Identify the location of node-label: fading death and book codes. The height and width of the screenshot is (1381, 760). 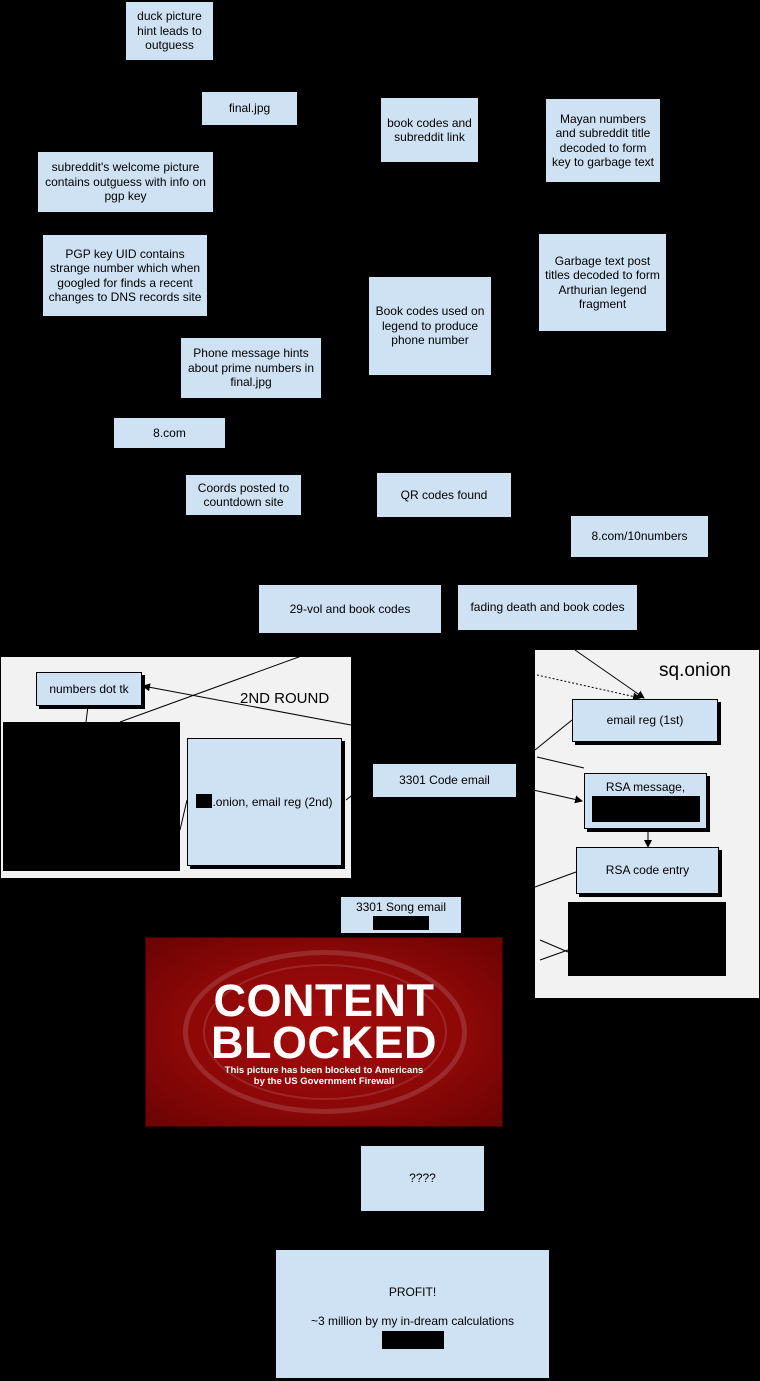
(547, 607).